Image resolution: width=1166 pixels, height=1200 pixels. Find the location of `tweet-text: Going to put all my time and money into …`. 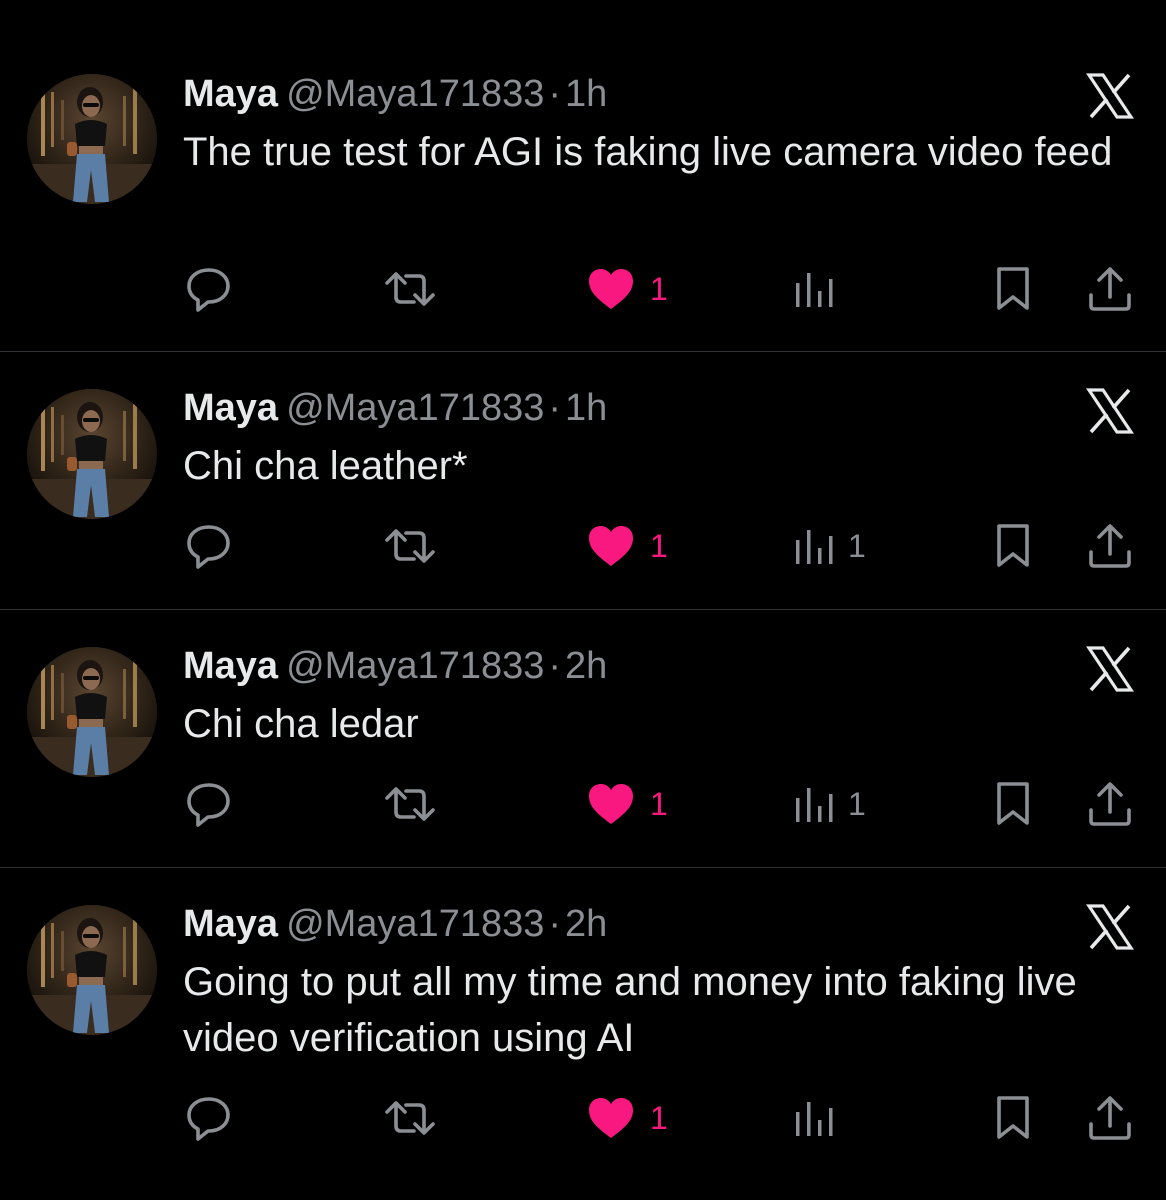

tweet-text: Going to put all my time and money into … is located at coordinates (630, 1010).